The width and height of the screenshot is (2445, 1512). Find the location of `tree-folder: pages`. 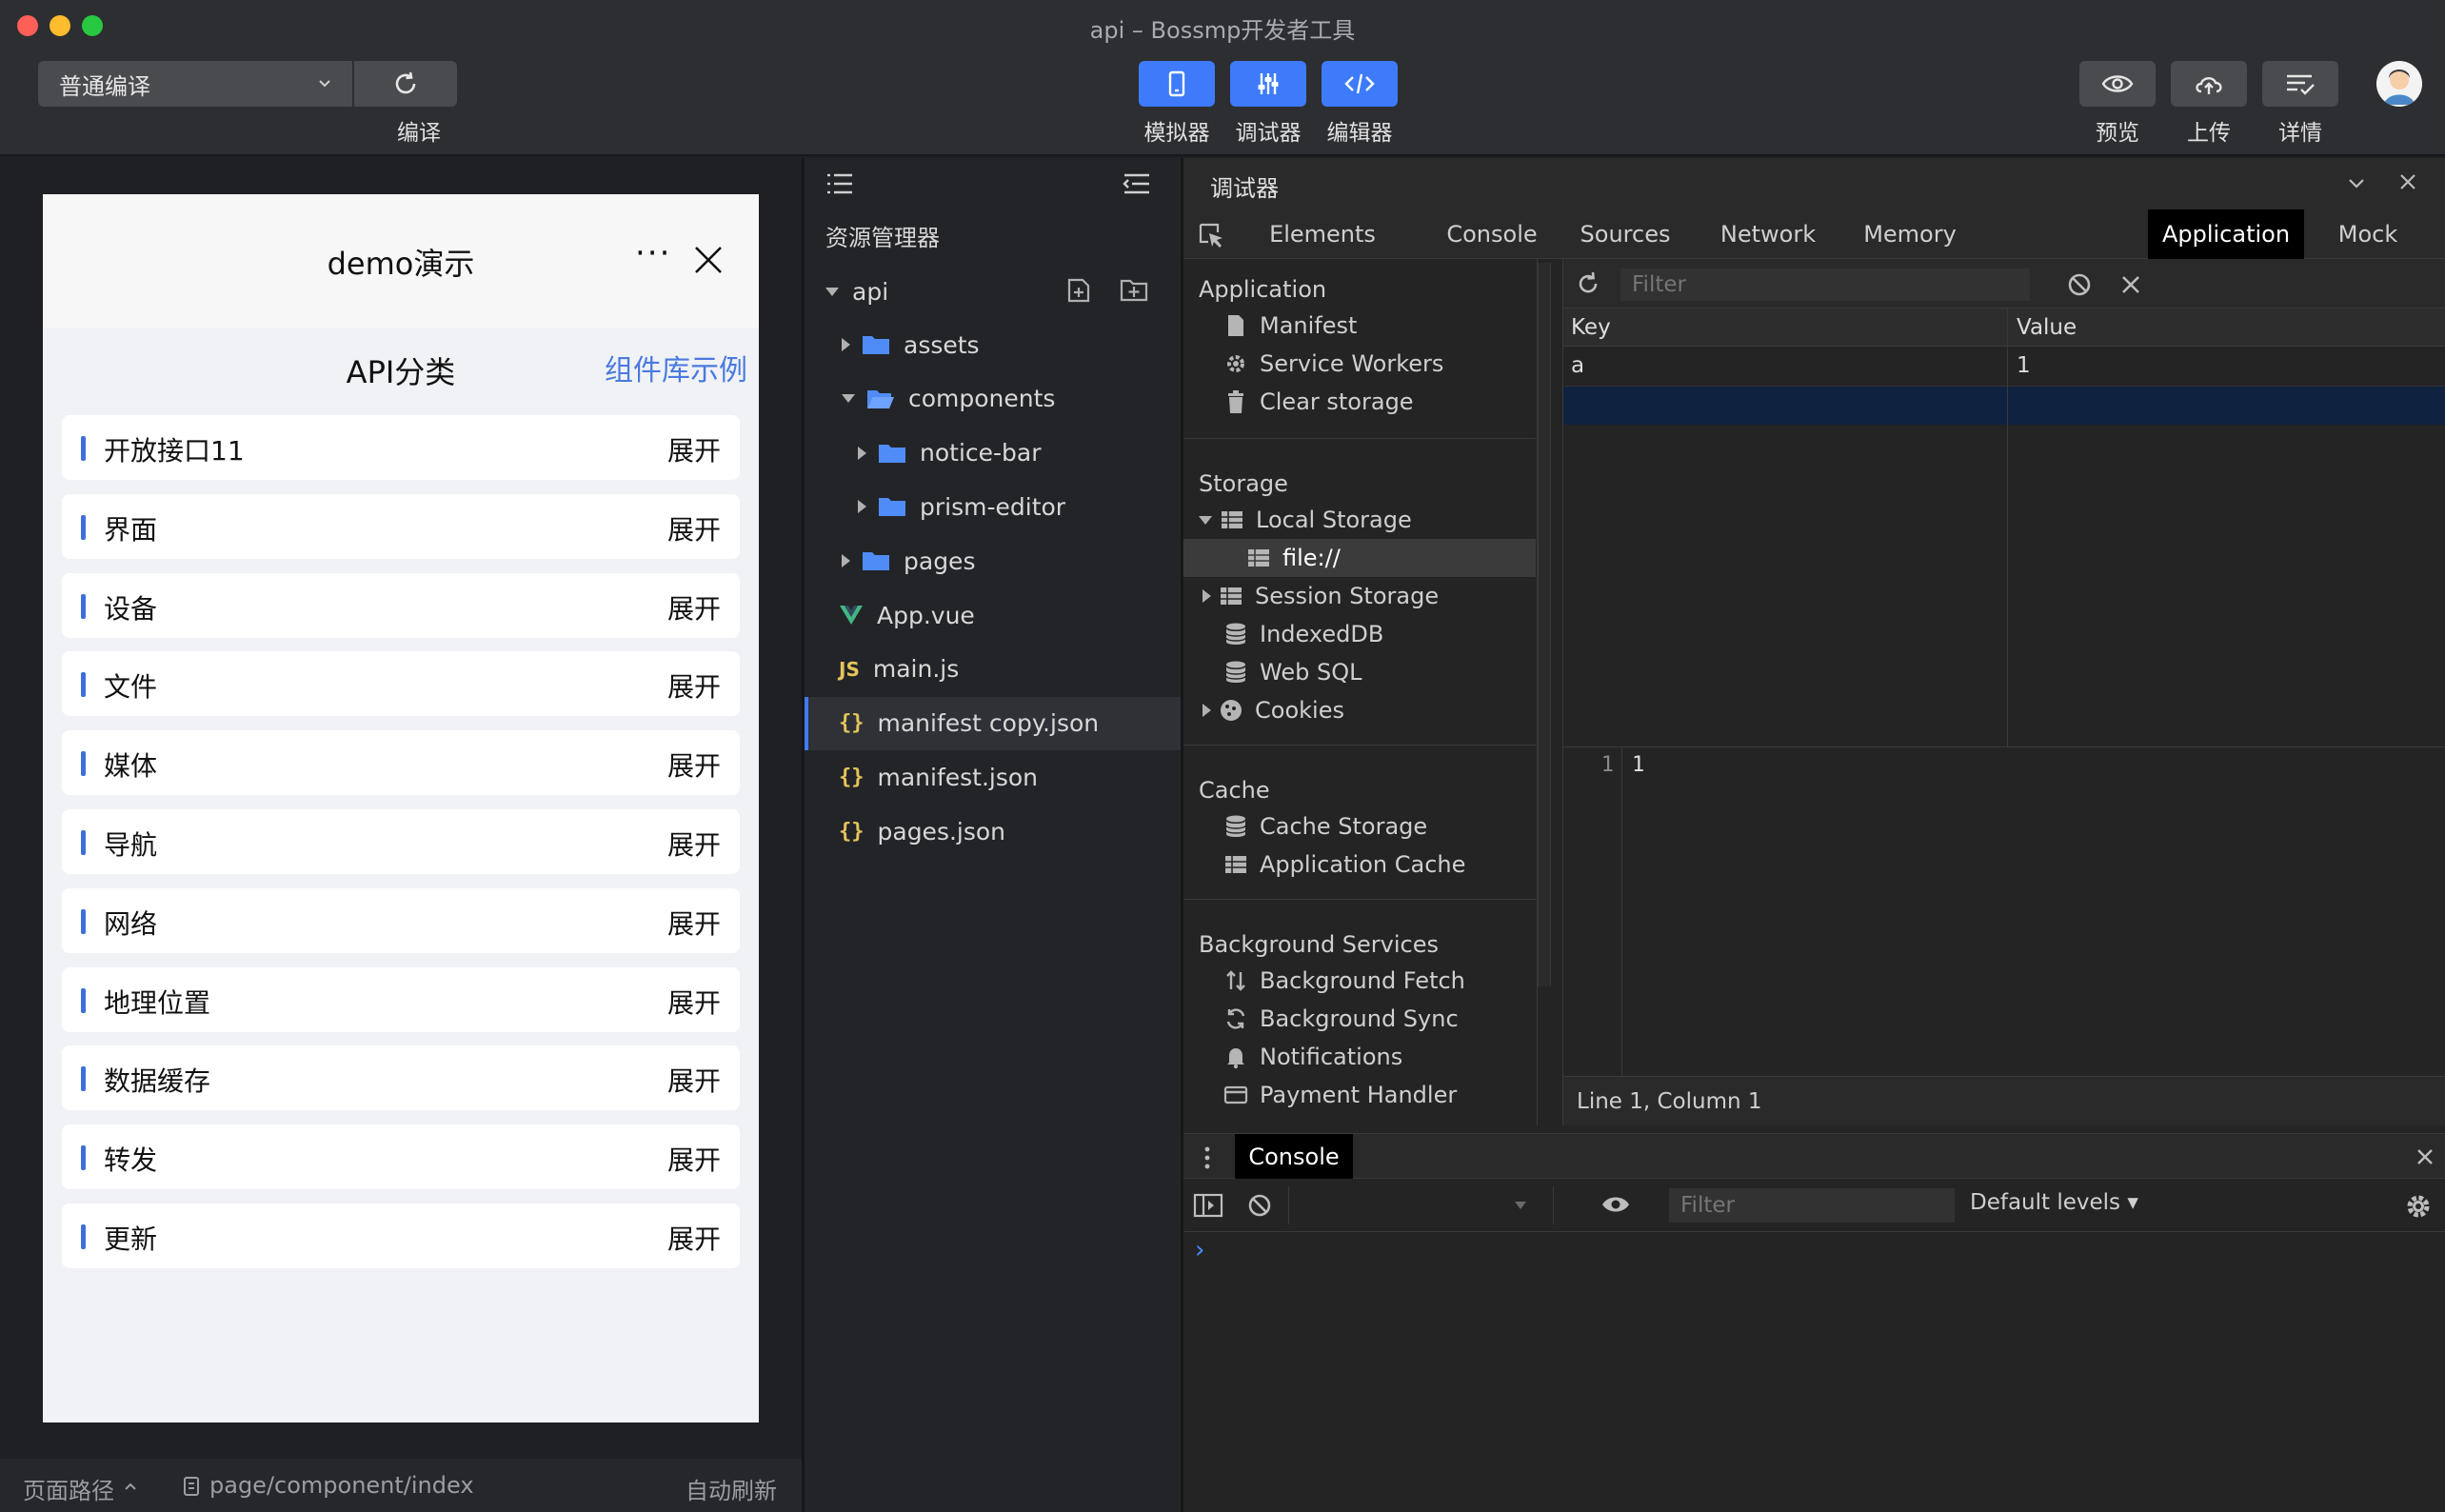

tree-folder: pages is located at coordinates (994, 560).